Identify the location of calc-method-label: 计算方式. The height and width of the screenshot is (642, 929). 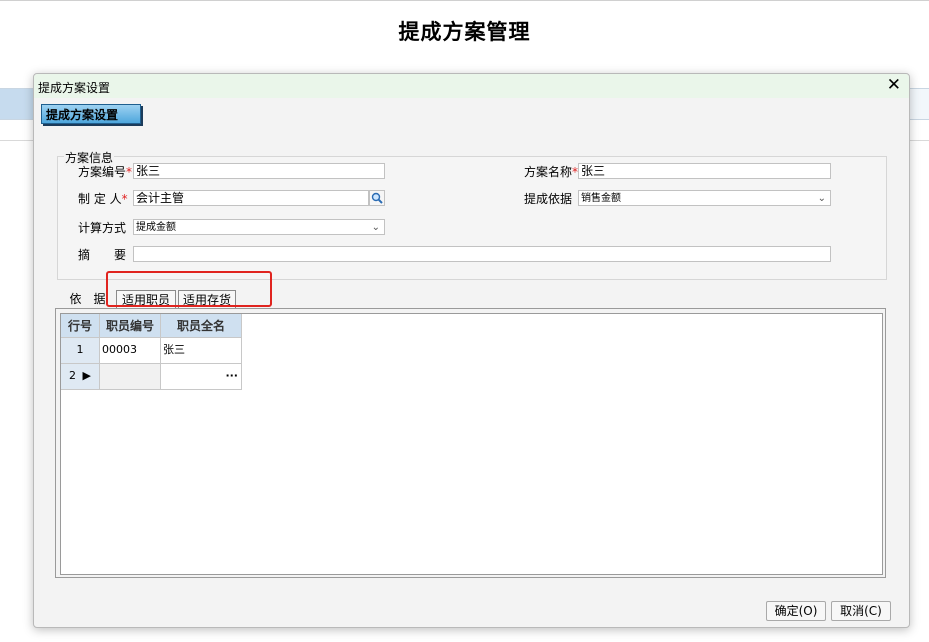
(102, 228).